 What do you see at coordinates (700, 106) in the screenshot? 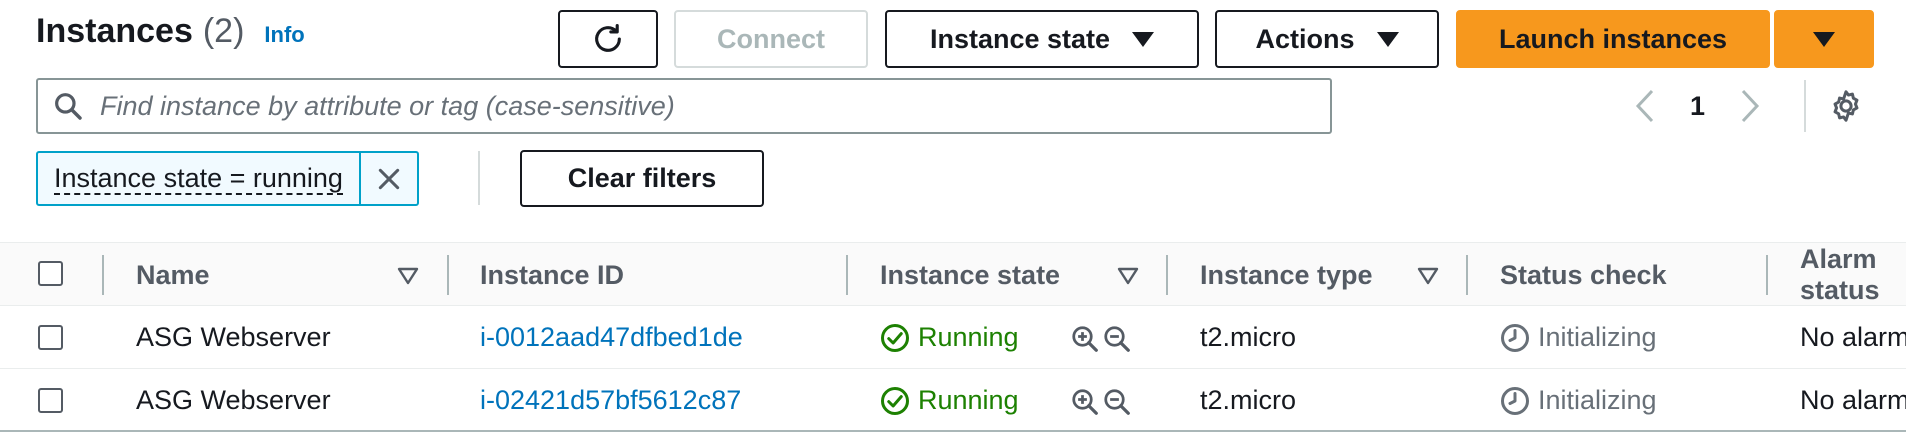
I see `search-input` at bounding box center [700, 106].